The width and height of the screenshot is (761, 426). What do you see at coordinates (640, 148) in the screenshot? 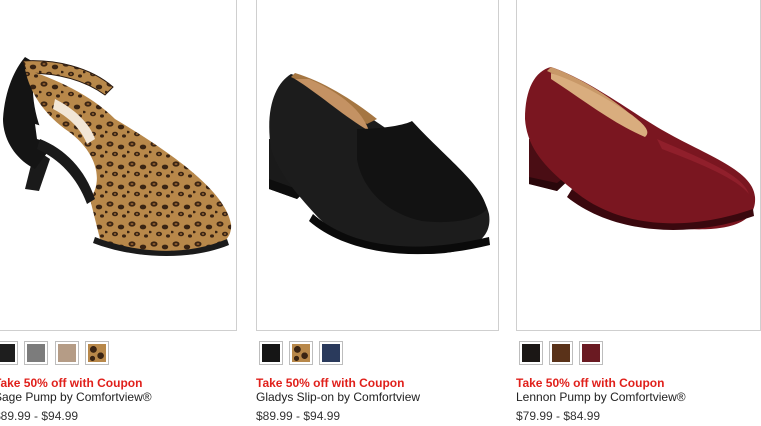
I see `burgundy-pump-image` at bounding box center [640, 148].